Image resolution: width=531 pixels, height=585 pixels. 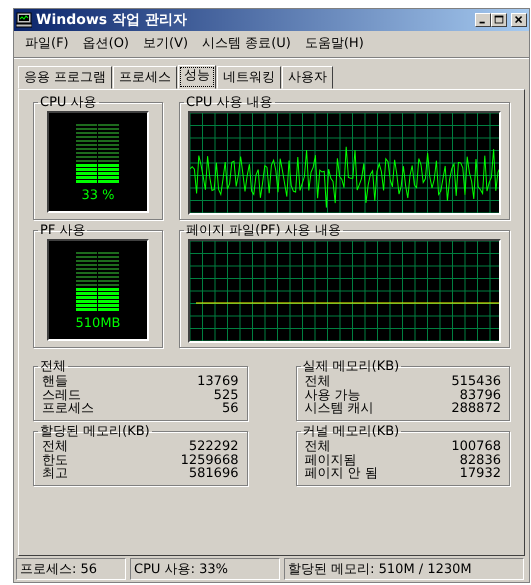 I want to click on tab: 응용 프로그램, so click(x=65, y=77).